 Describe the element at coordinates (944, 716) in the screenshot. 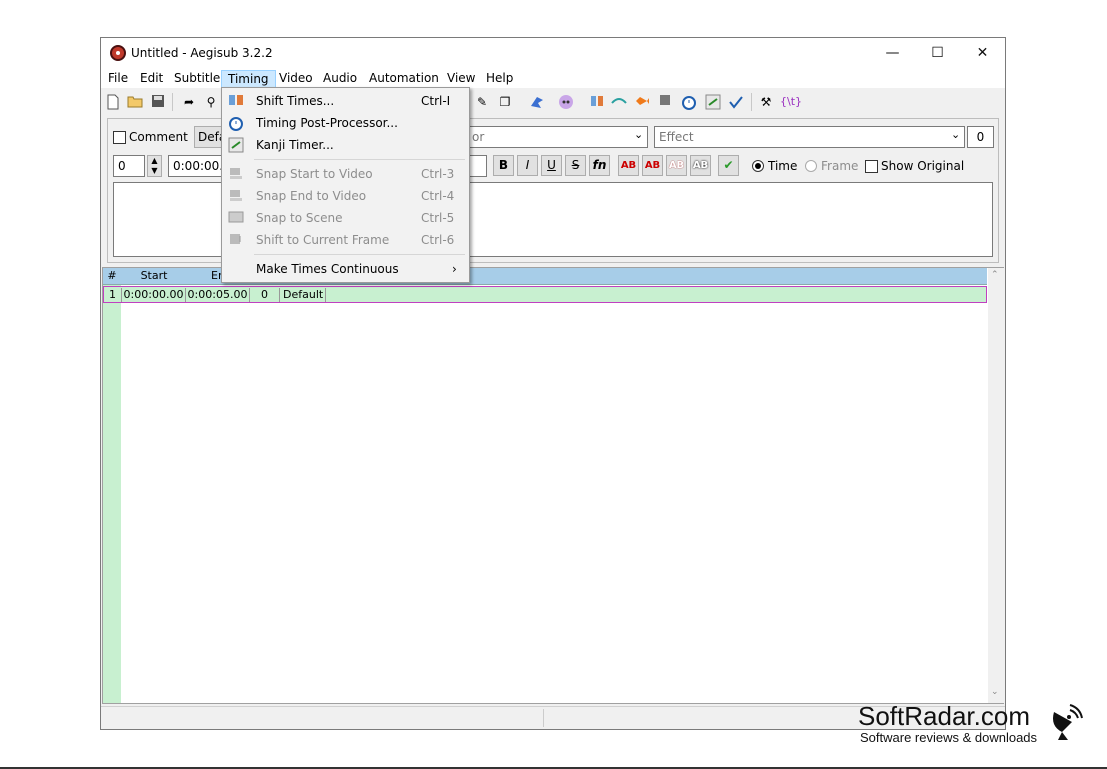

I see `watermark-title: SoftRadar.com` at that location.